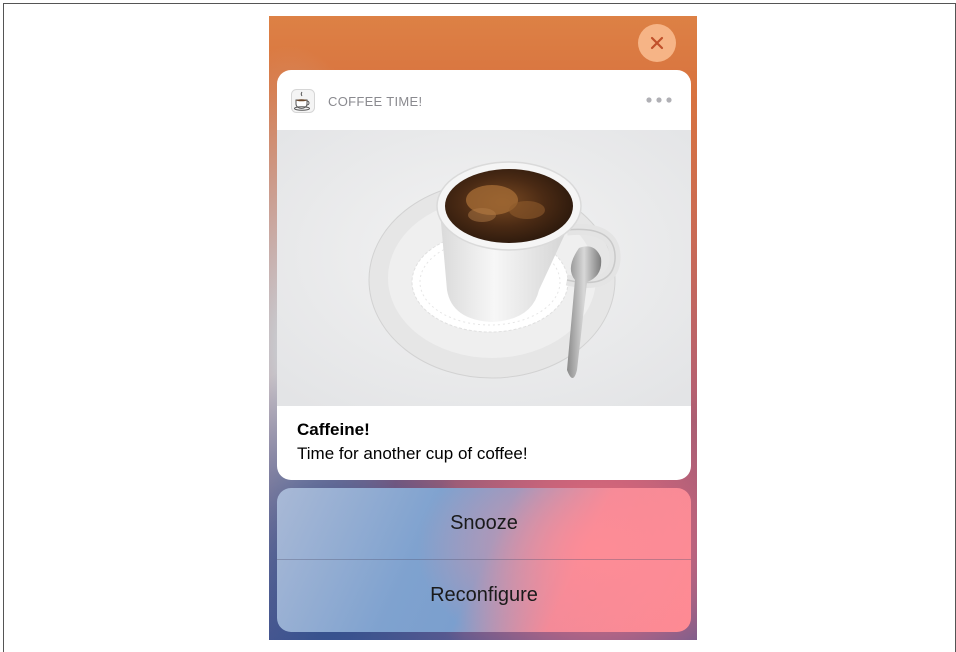 The width and height of the screenshot is (956, 652). Describe the element at coordinates (484, 595) in the screenshot. I see `reconfigure-button: Reconfigure` at that location.